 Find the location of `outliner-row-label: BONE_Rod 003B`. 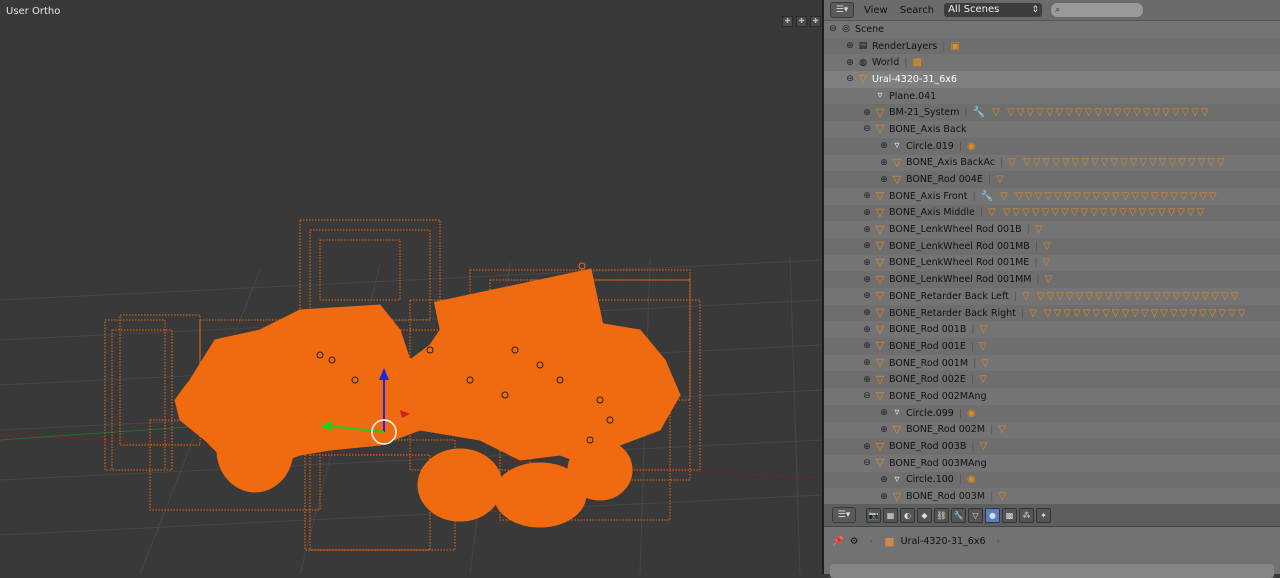

outliner-row-label: BONE_Rod 003B is located at coordinates (927, 446).